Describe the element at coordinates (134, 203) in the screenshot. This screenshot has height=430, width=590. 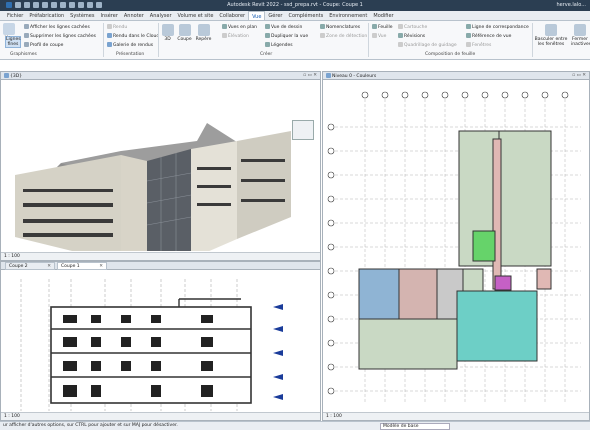
I see `facade-column` at that location.